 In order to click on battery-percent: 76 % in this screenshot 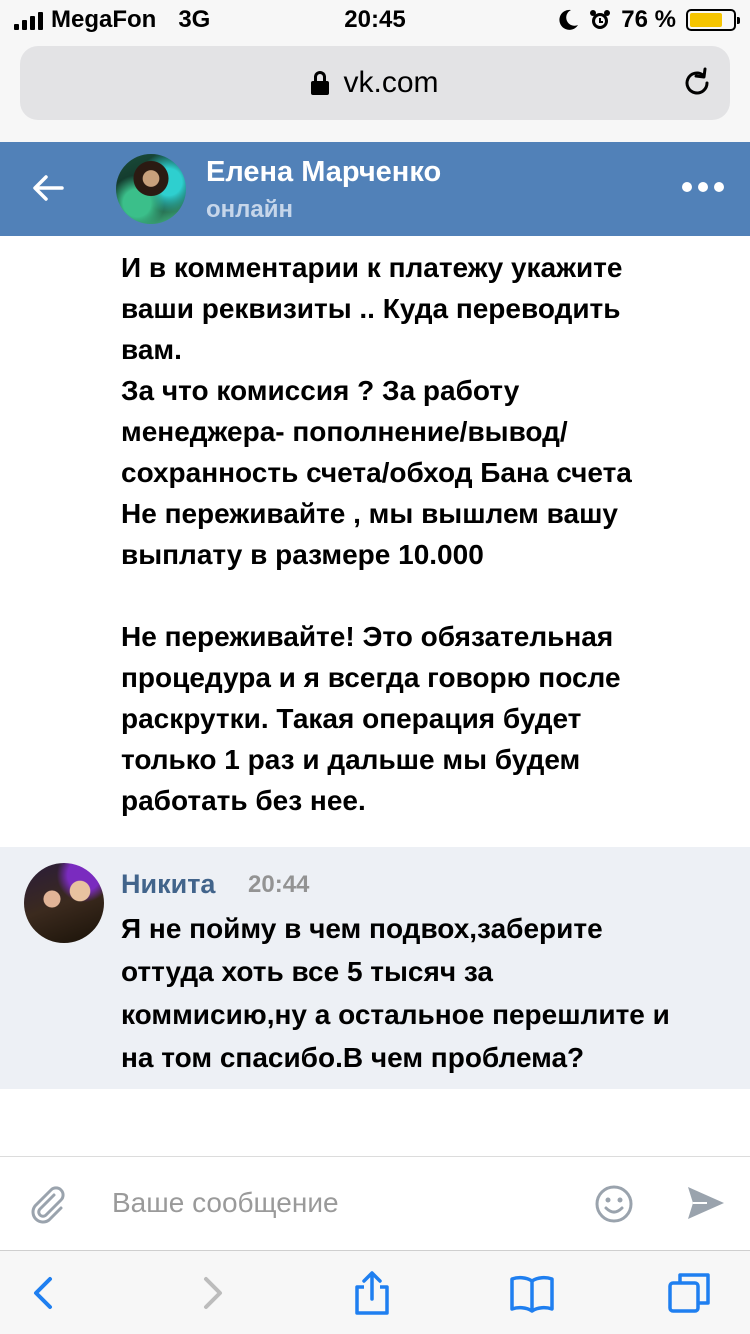, I will do `click(648, 19)`.